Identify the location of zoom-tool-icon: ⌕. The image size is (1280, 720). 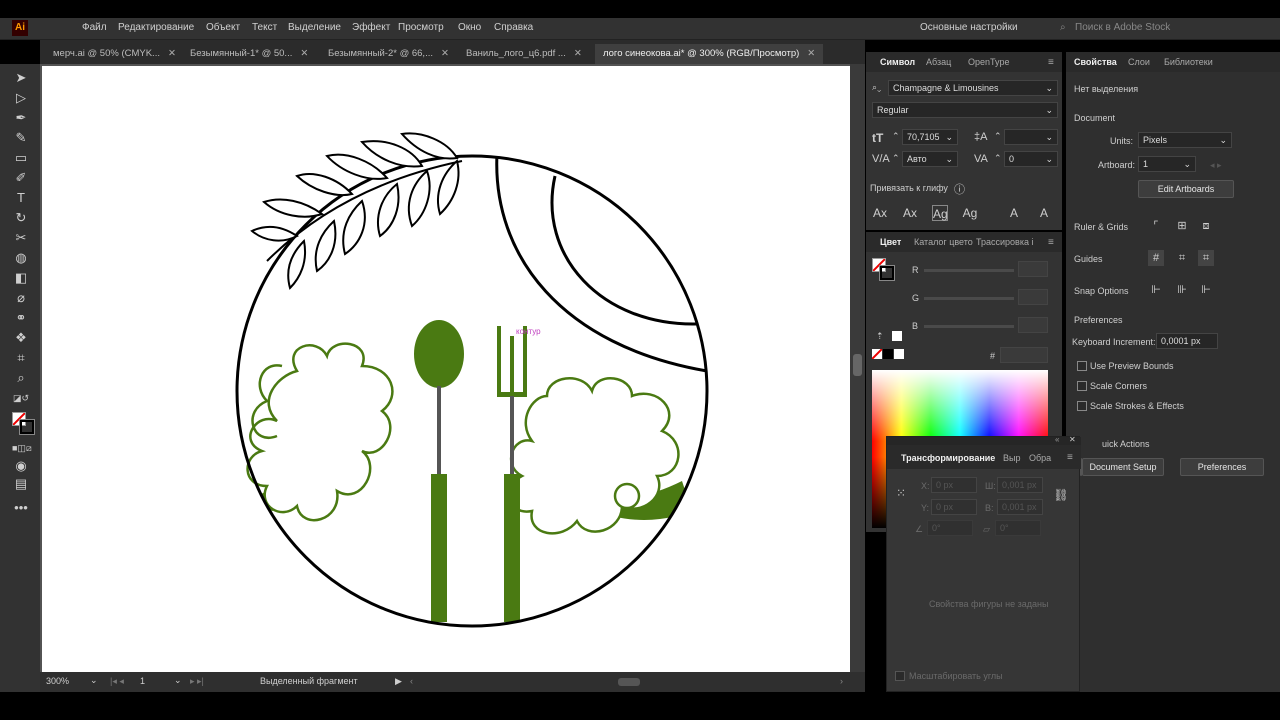
(21, 378).